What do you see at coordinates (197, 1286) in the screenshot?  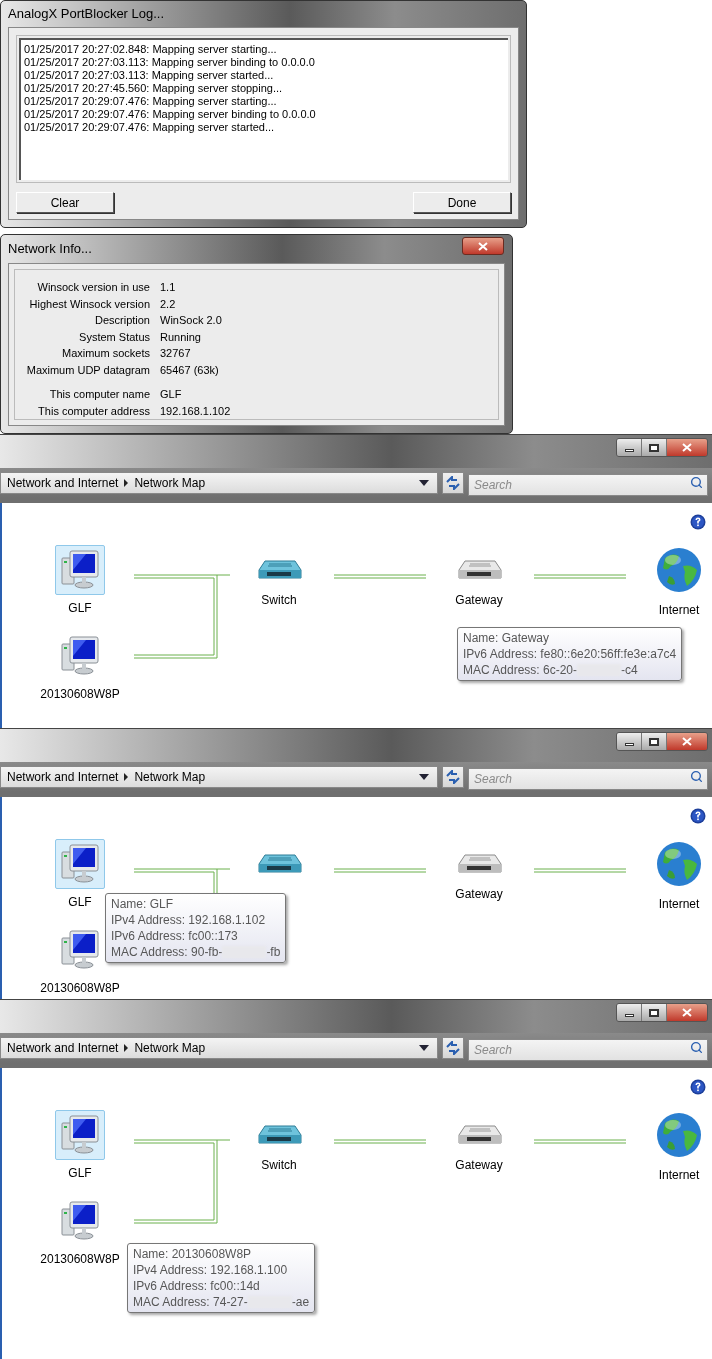 I see `tooltip-line: IPv6 Address: fc00::14d` at bounding box center [197, 1286].